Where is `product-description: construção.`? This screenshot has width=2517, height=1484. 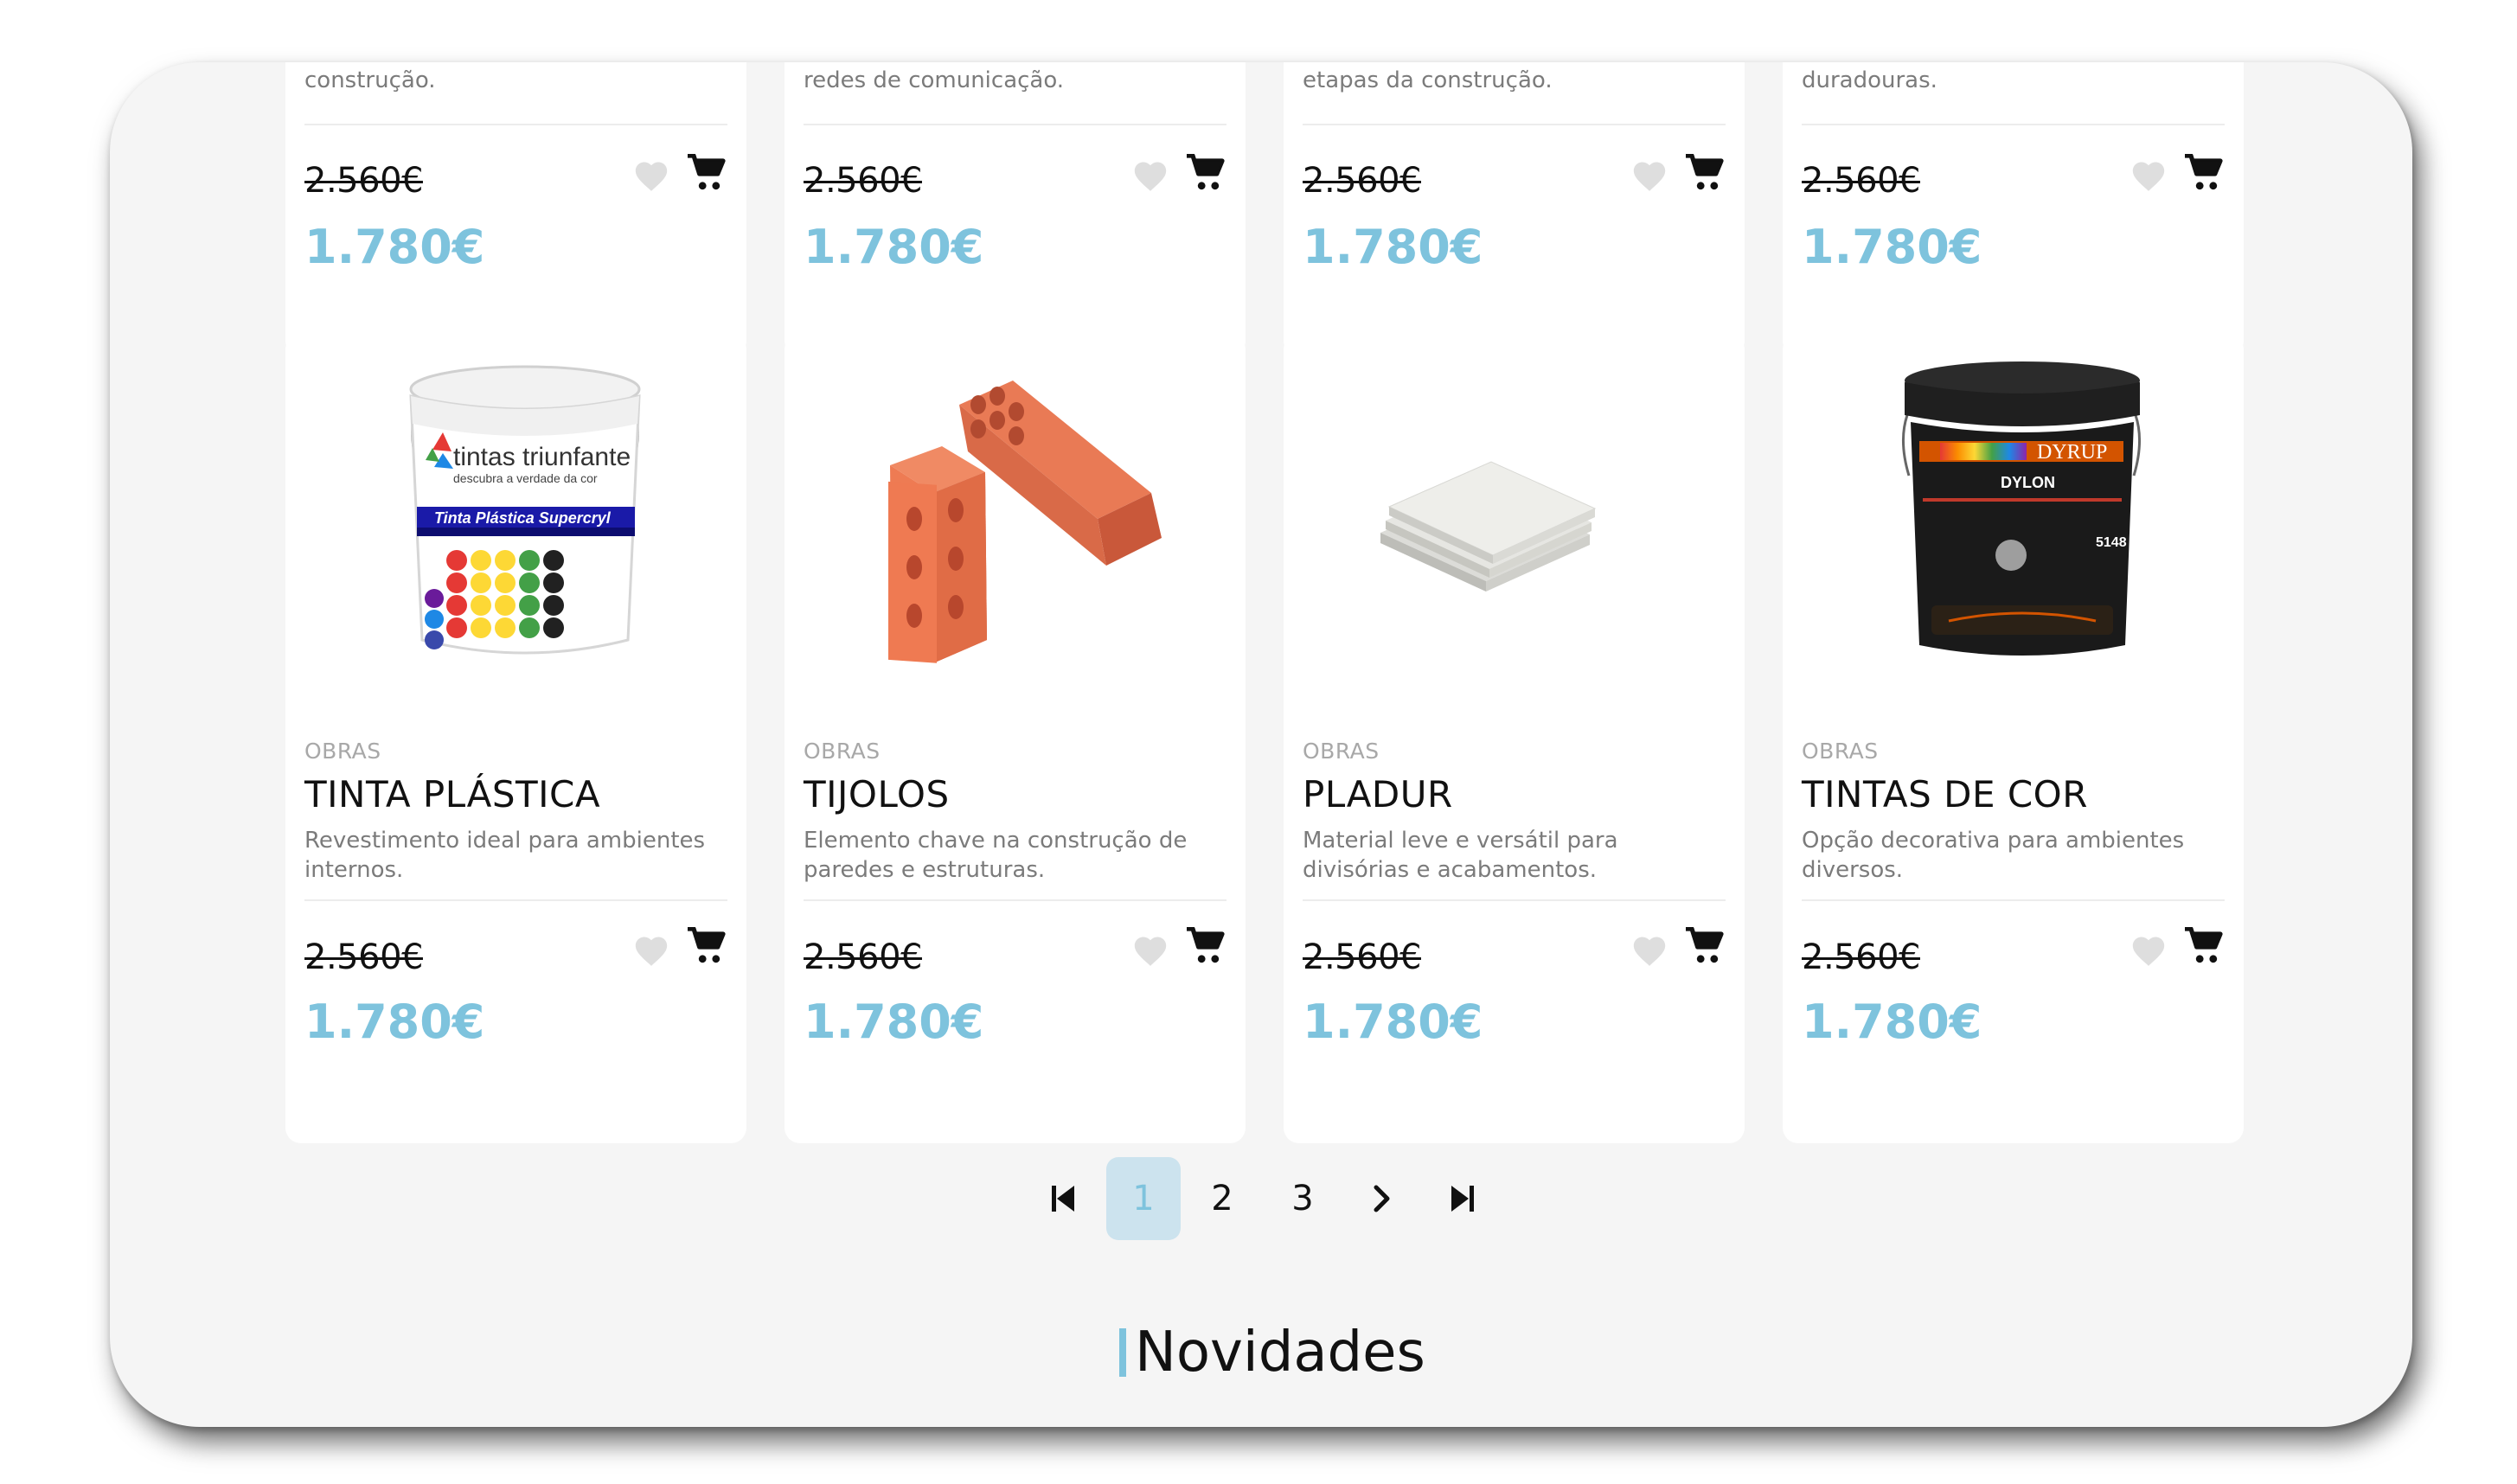
product-description: construção. is located at coordinates (370, 80).